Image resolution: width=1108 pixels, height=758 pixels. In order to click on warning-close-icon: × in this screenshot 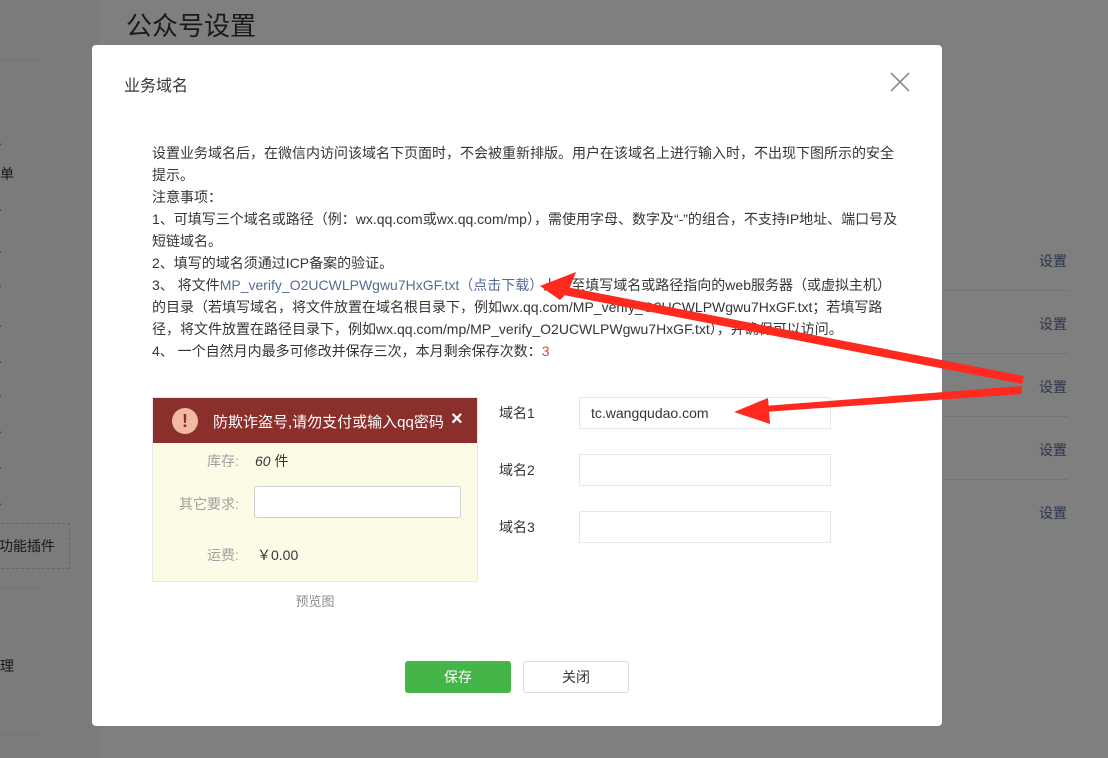, I will do `click(457, 419)`.